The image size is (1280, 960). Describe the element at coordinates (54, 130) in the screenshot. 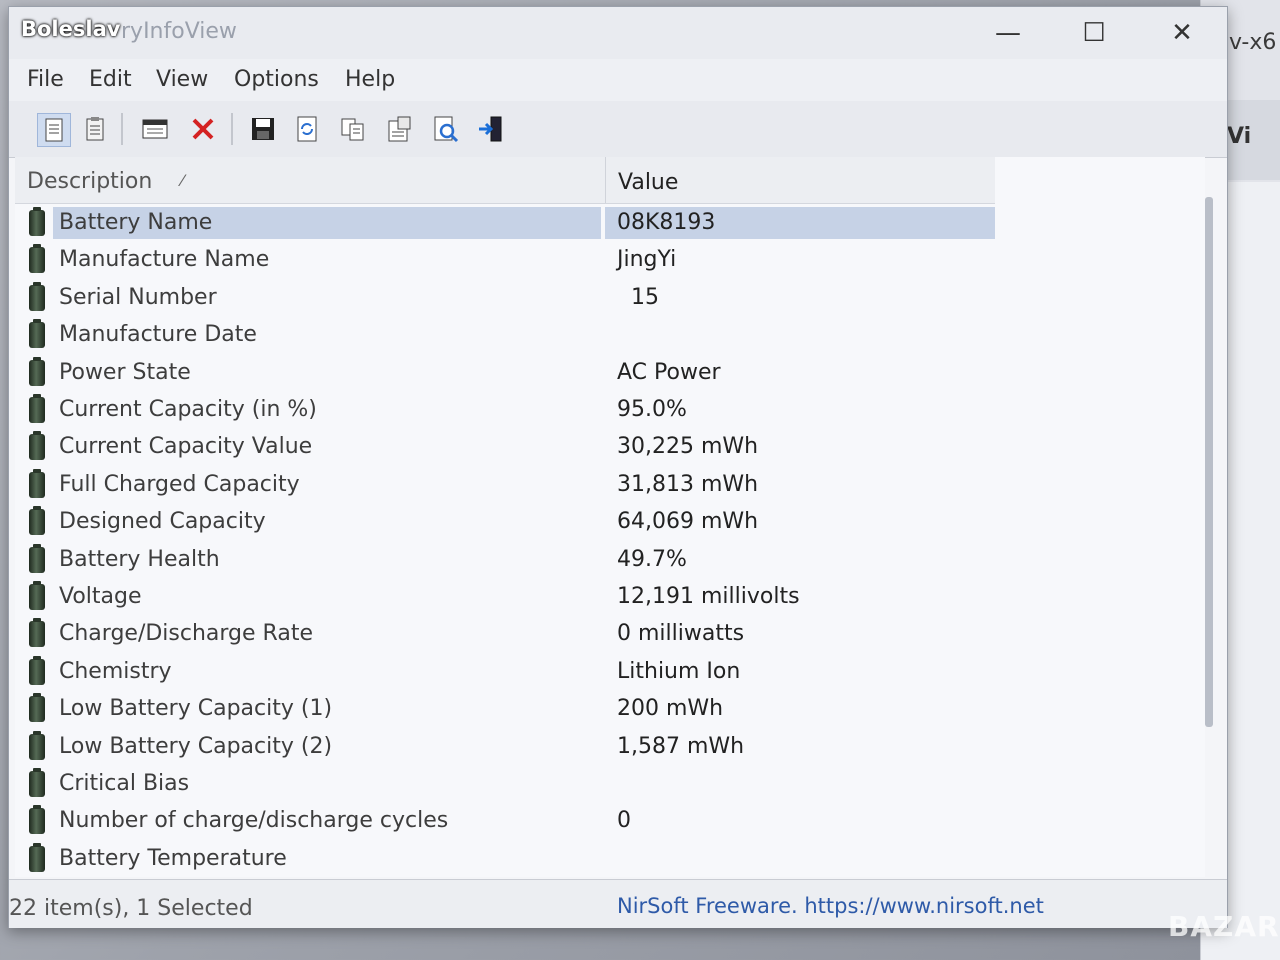

I see `properties-icon` at that location.